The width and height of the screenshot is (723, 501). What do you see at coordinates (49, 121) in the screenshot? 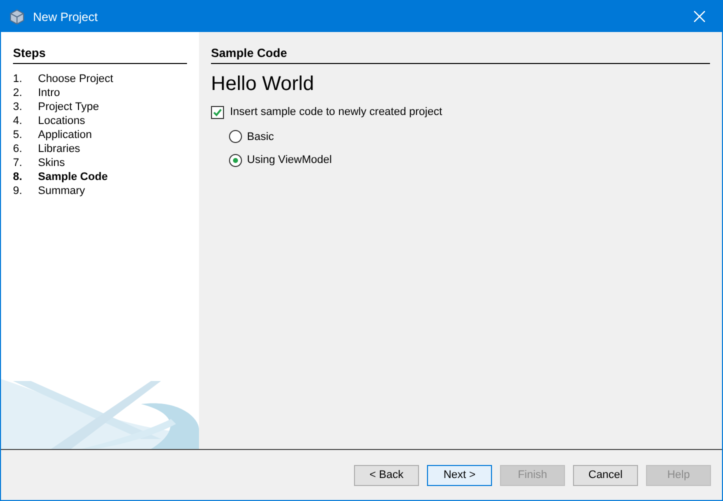
I see `step-item: 4. Locations` at bounding box center [49, 121].